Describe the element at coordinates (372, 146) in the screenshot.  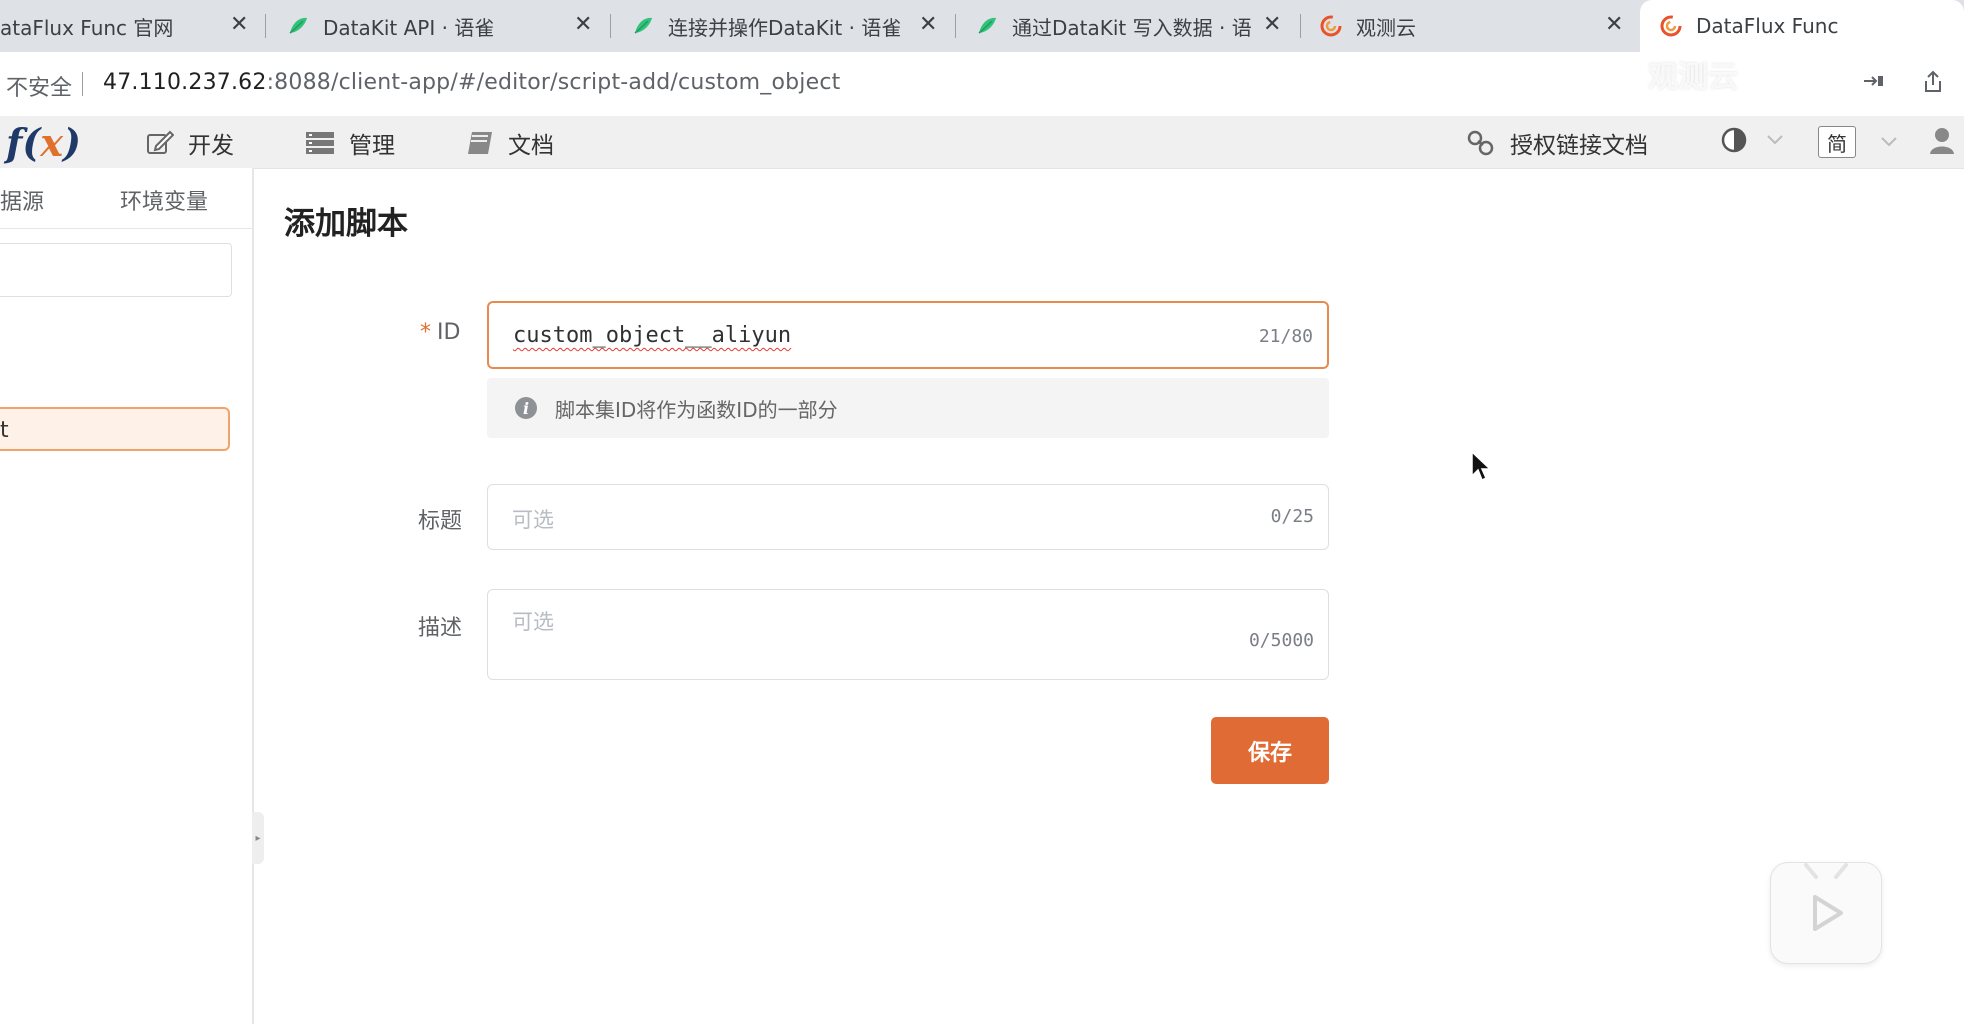
I see `nav-manage-label: 管理` at that location.